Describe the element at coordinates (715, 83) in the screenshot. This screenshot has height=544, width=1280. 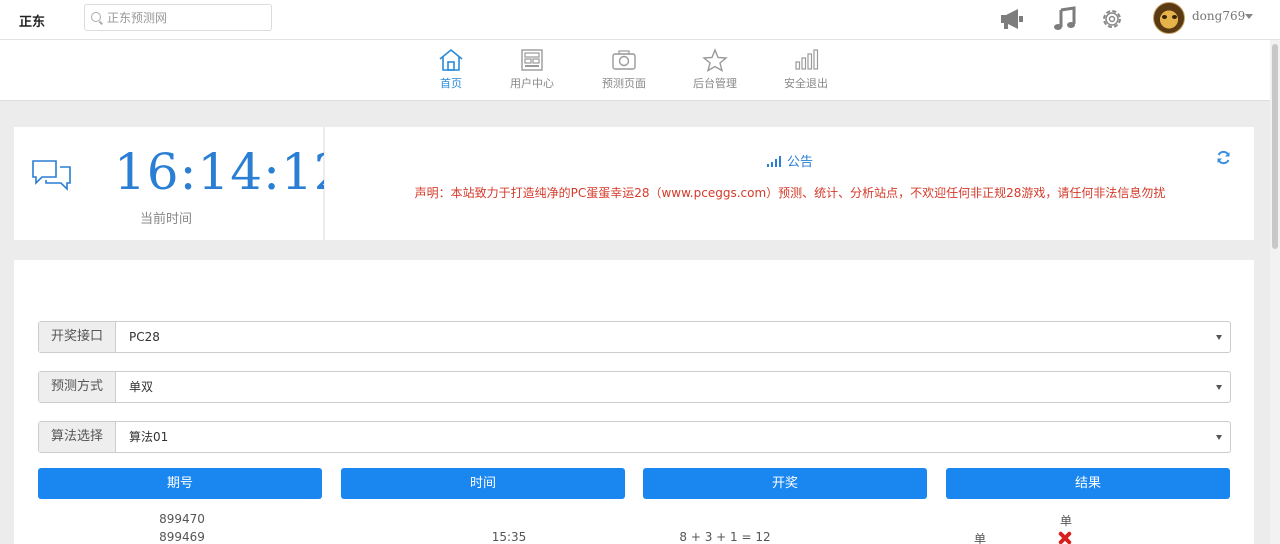
I see `nav-item-label: 后台管理` at that location.